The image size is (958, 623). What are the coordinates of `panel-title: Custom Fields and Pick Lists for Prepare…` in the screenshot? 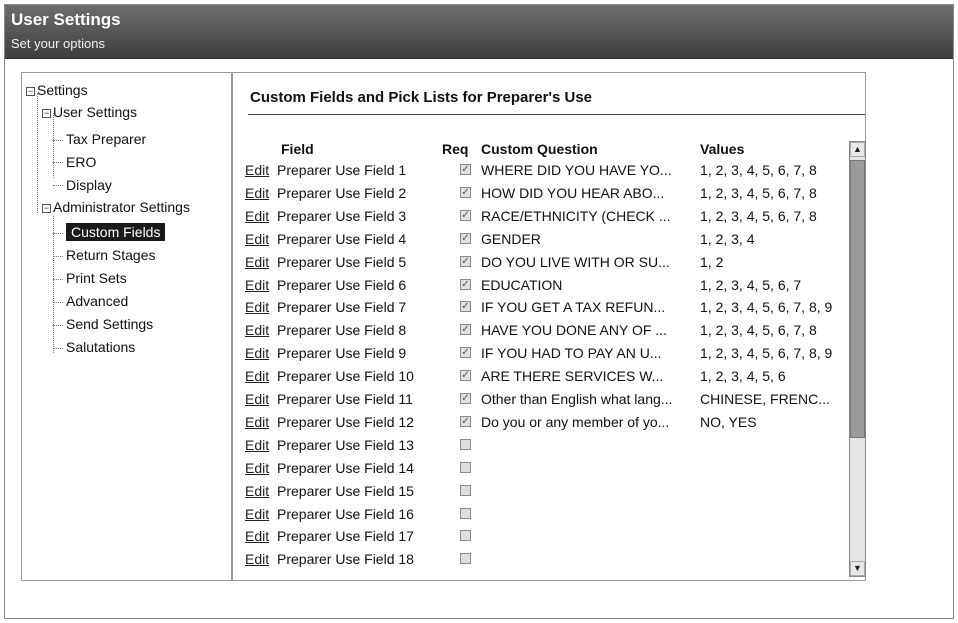 It's located at (421, 97).